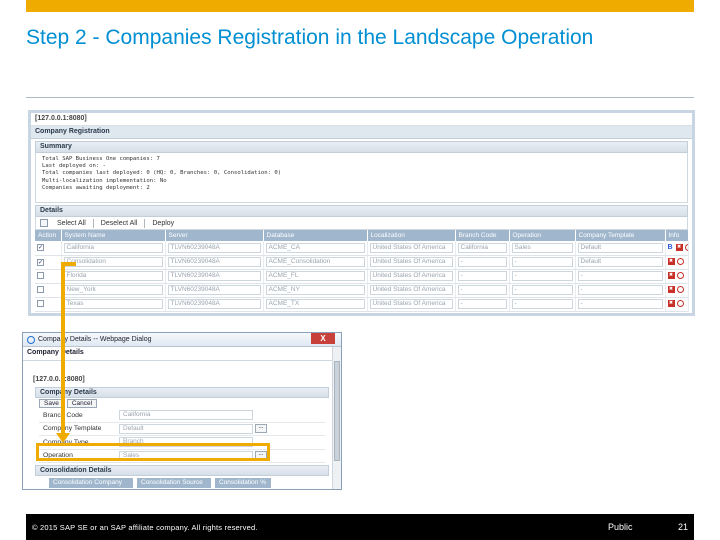  I want to click on browser-icon, so click(31, 339).